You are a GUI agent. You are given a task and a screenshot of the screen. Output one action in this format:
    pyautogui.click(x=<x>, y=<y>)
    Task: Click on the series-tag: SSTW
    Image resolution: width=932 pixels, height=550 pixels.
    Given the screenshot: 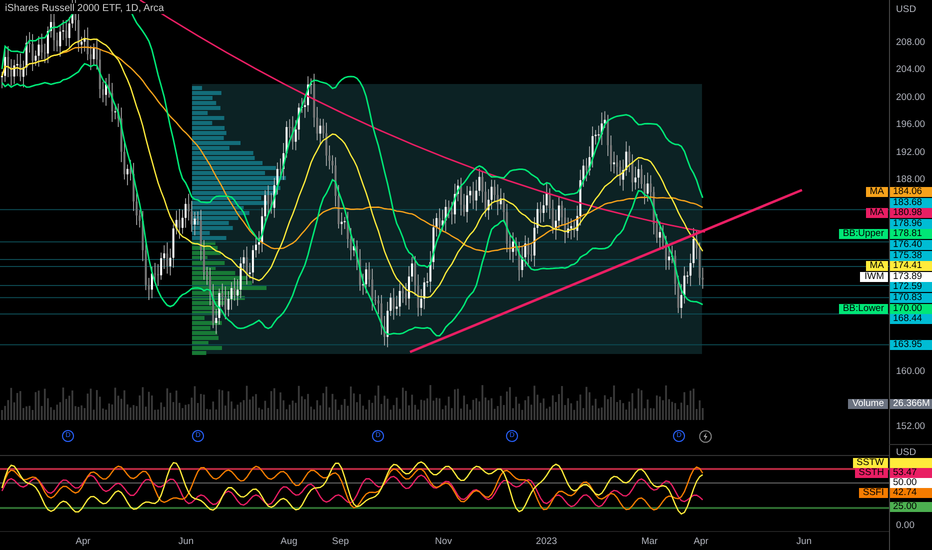 What is the action you would take?
    pyautogui.click(x=870, y=463)
    